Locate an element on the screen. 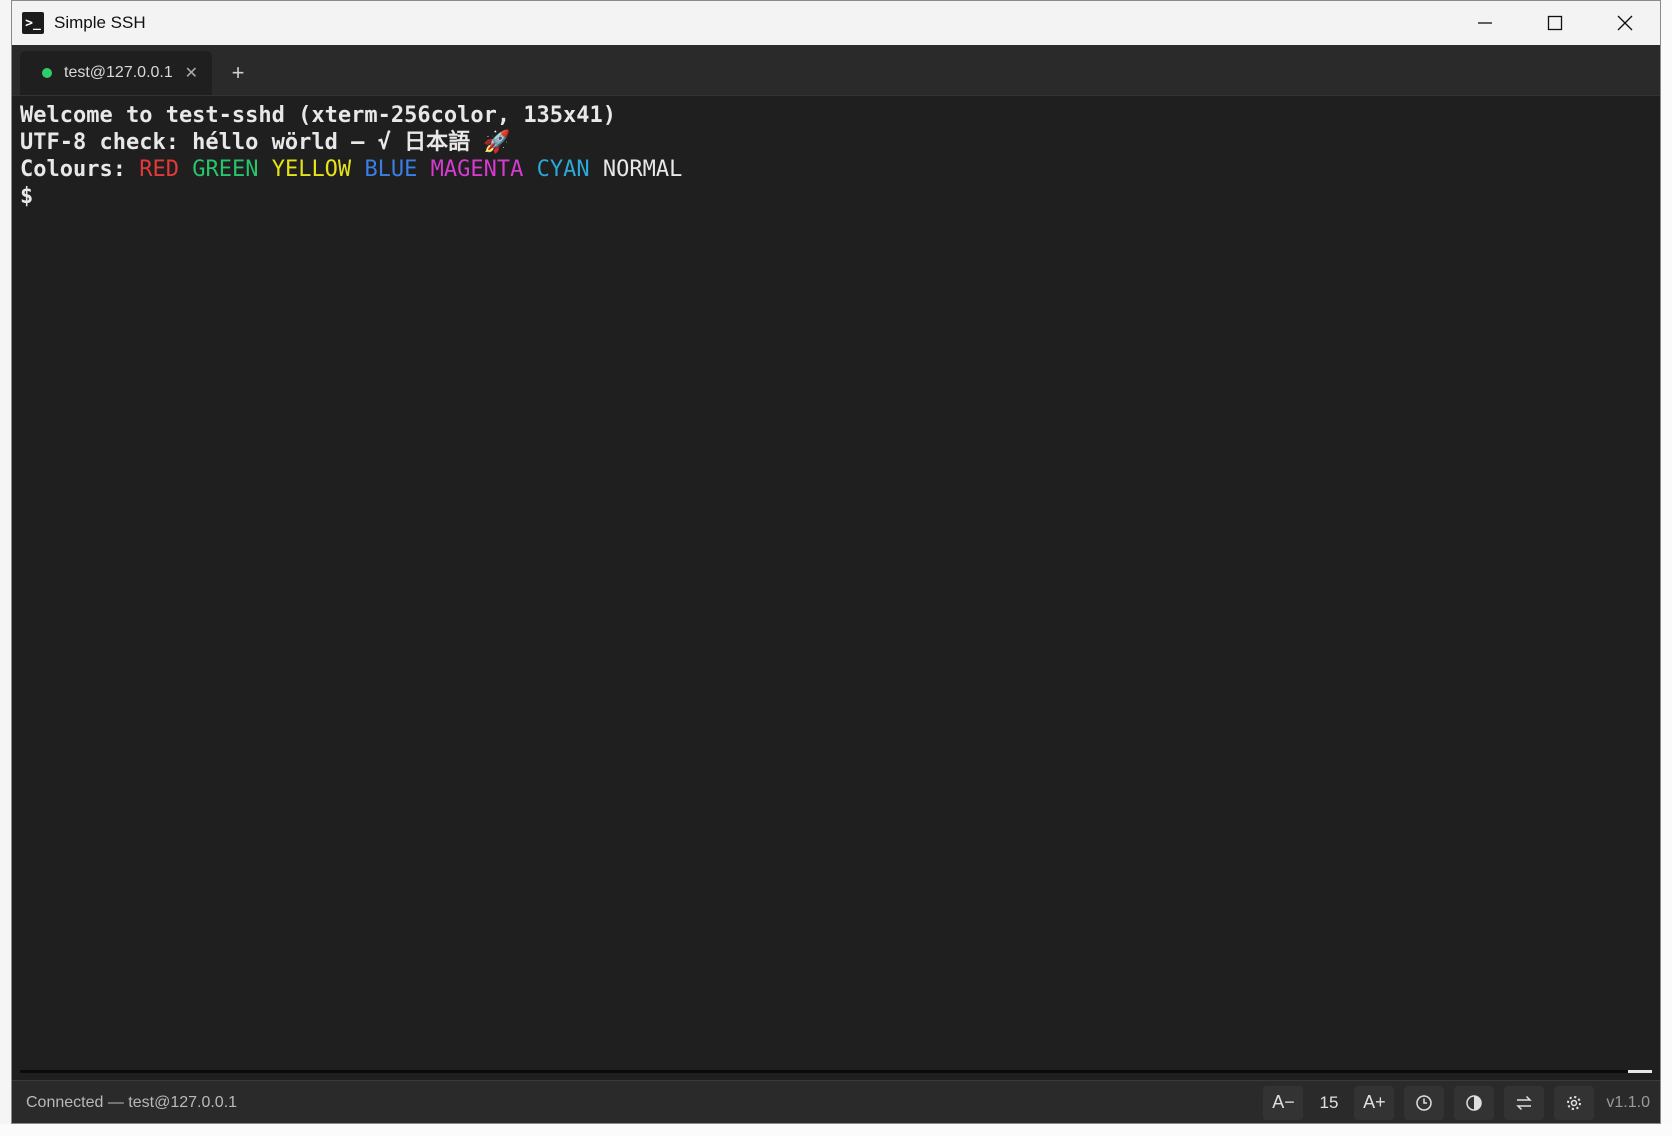 The width and height of the screenshot is (1672, 1136). settings-button is located at coordinates (1574, 1102).